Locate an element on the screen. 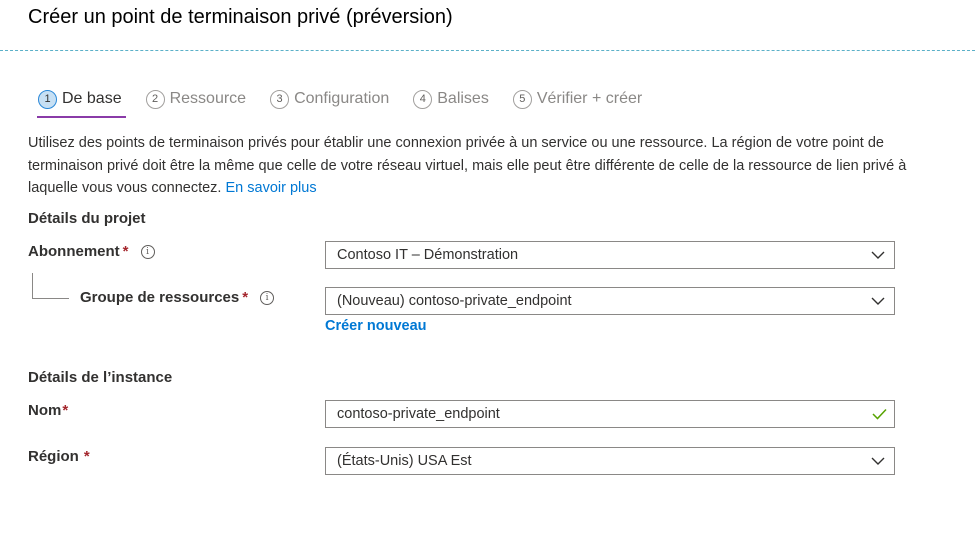  step-number: 3 is located at coordinates (280, 99).